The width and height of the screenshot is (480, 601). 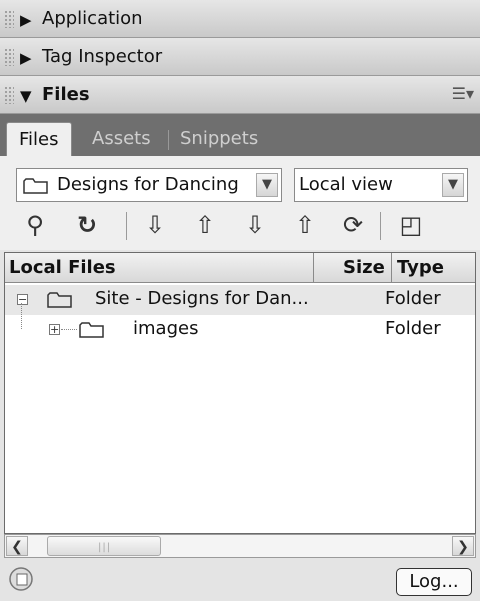 What do you see at coordinates (463, 93) in the screenshot?
I see `panel-options-icon: ☰▾` at bounding box center [463, 93].